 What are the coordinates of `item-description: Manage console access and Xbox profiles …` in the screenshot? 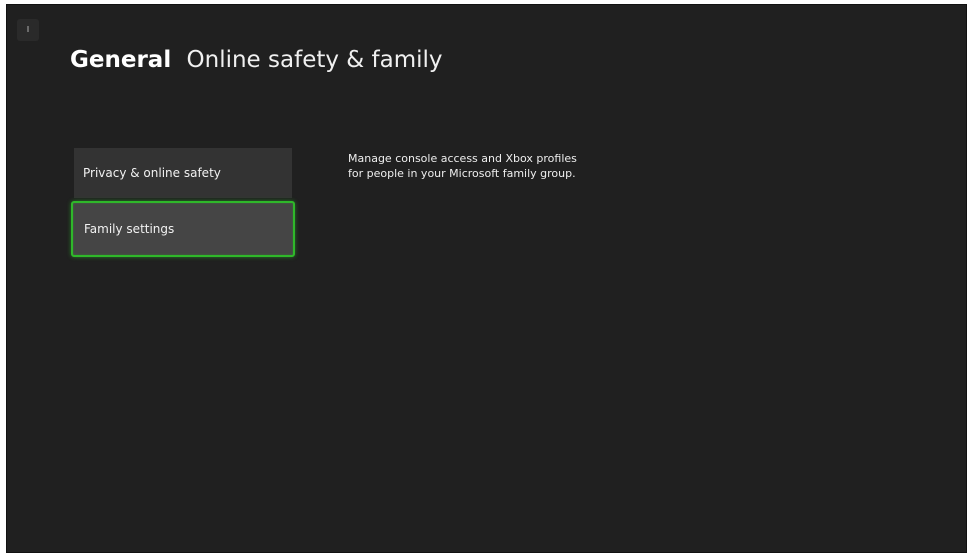 It's located at (462, 166).